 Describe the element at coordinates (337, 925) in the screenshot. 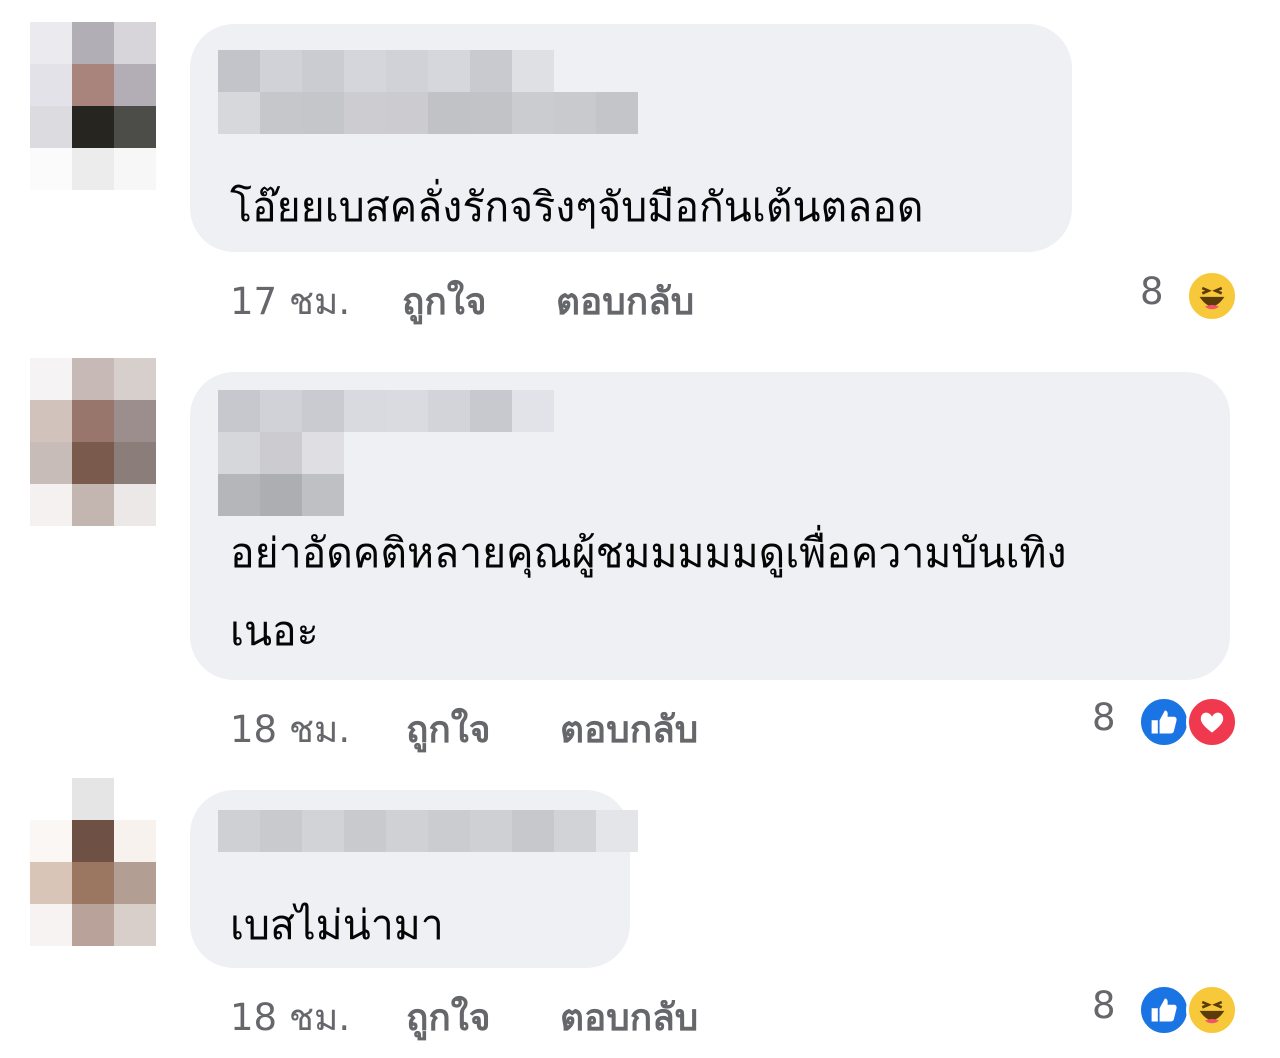

I see `comment-text: เบสไม่น่ามา` at that location.